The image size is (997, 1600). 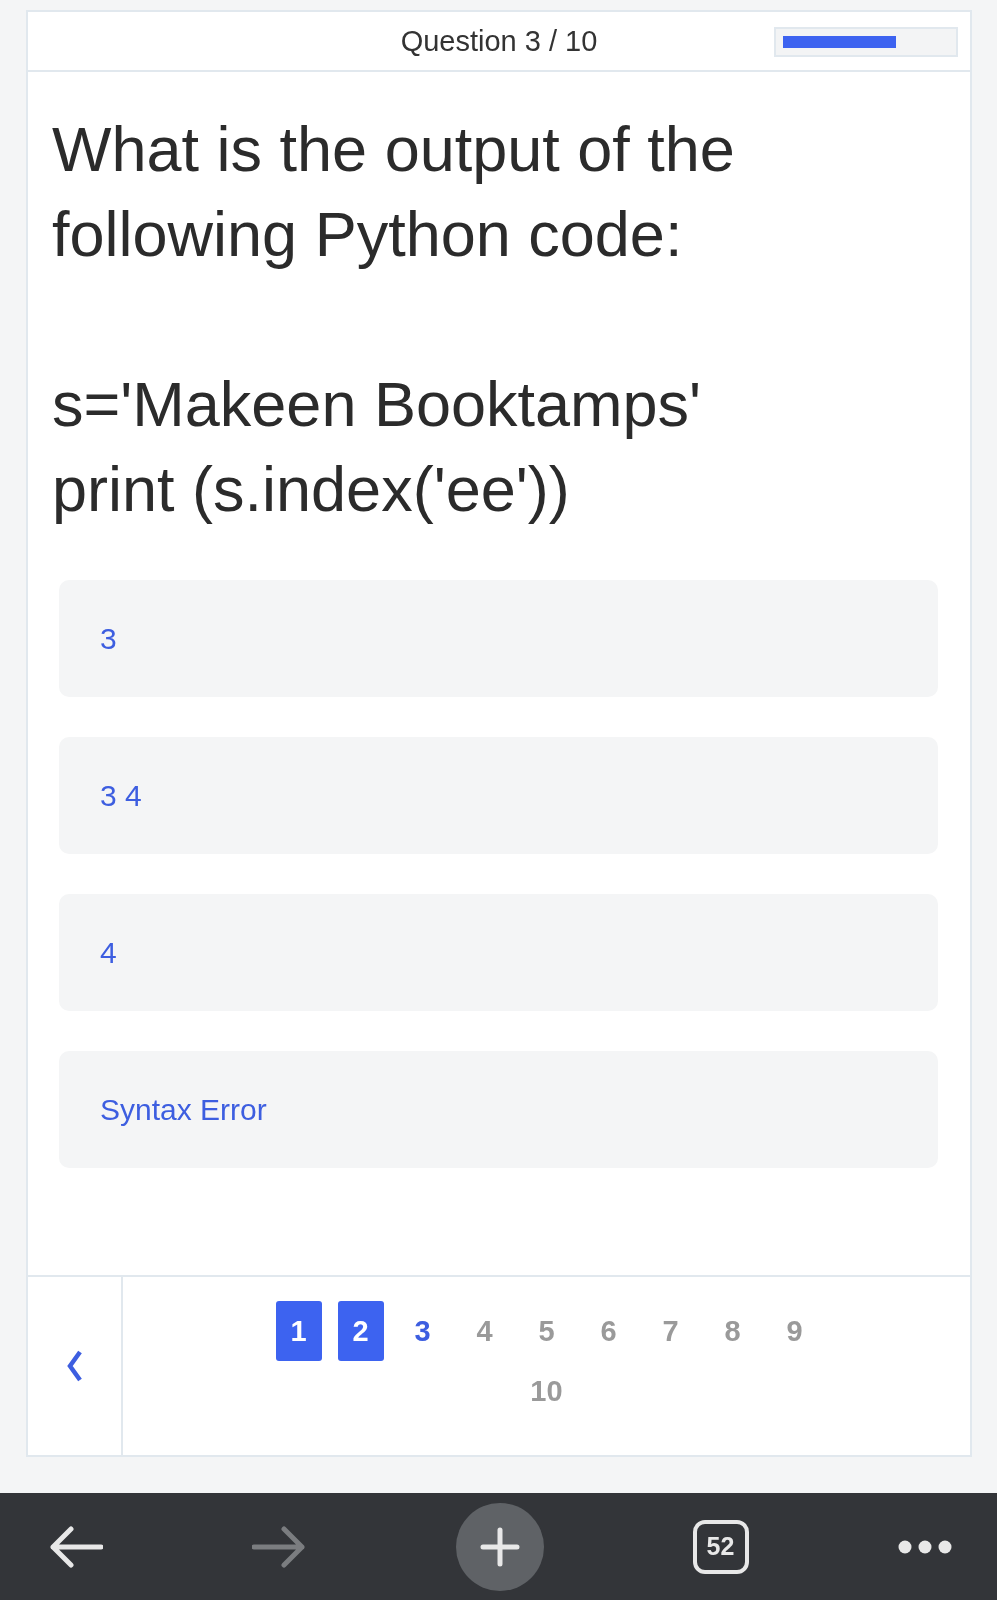 I want to click on page-number: 2, so click(x=360, y=1331).